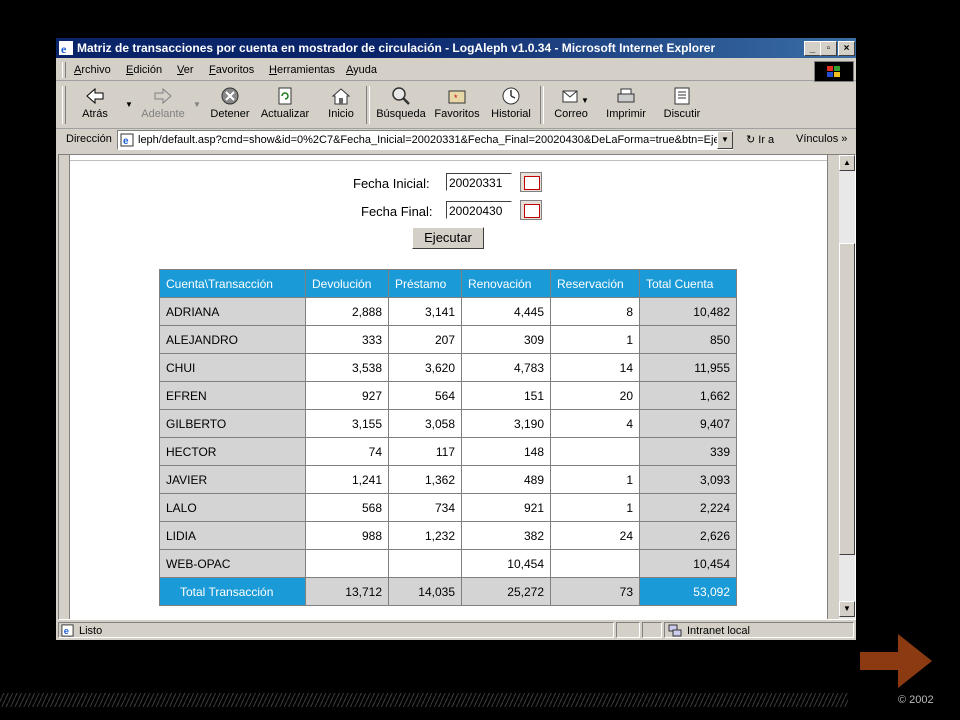 This screenshot has width=960, height=720. I want to click on toolbar-grip, so click(64, 105).